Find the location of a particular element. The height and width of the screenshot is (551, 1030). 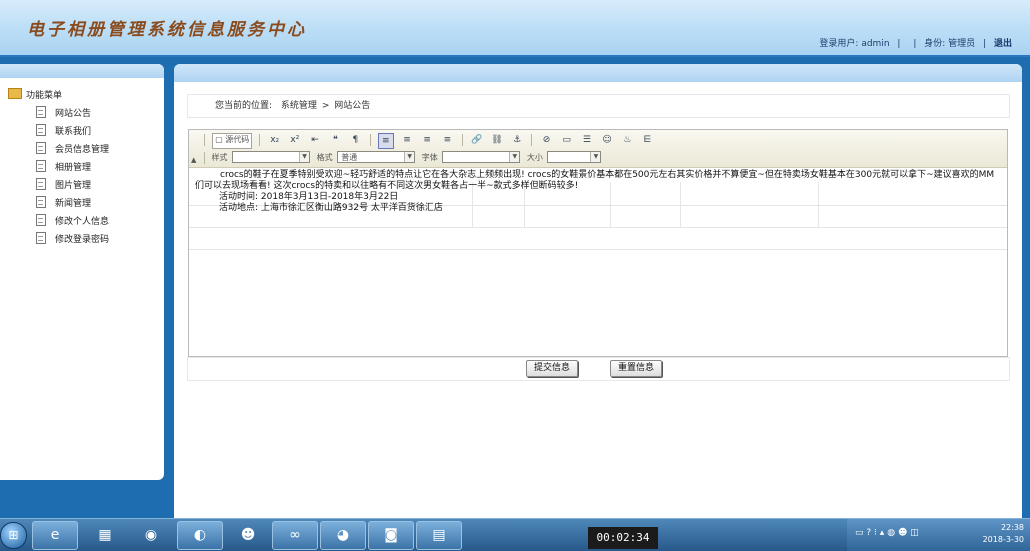

toolbar-row-2: 样式 ▼ 格式 普通 ▼ 字体 ▼ 大小 ▼ is located at coordinates (404, 158).